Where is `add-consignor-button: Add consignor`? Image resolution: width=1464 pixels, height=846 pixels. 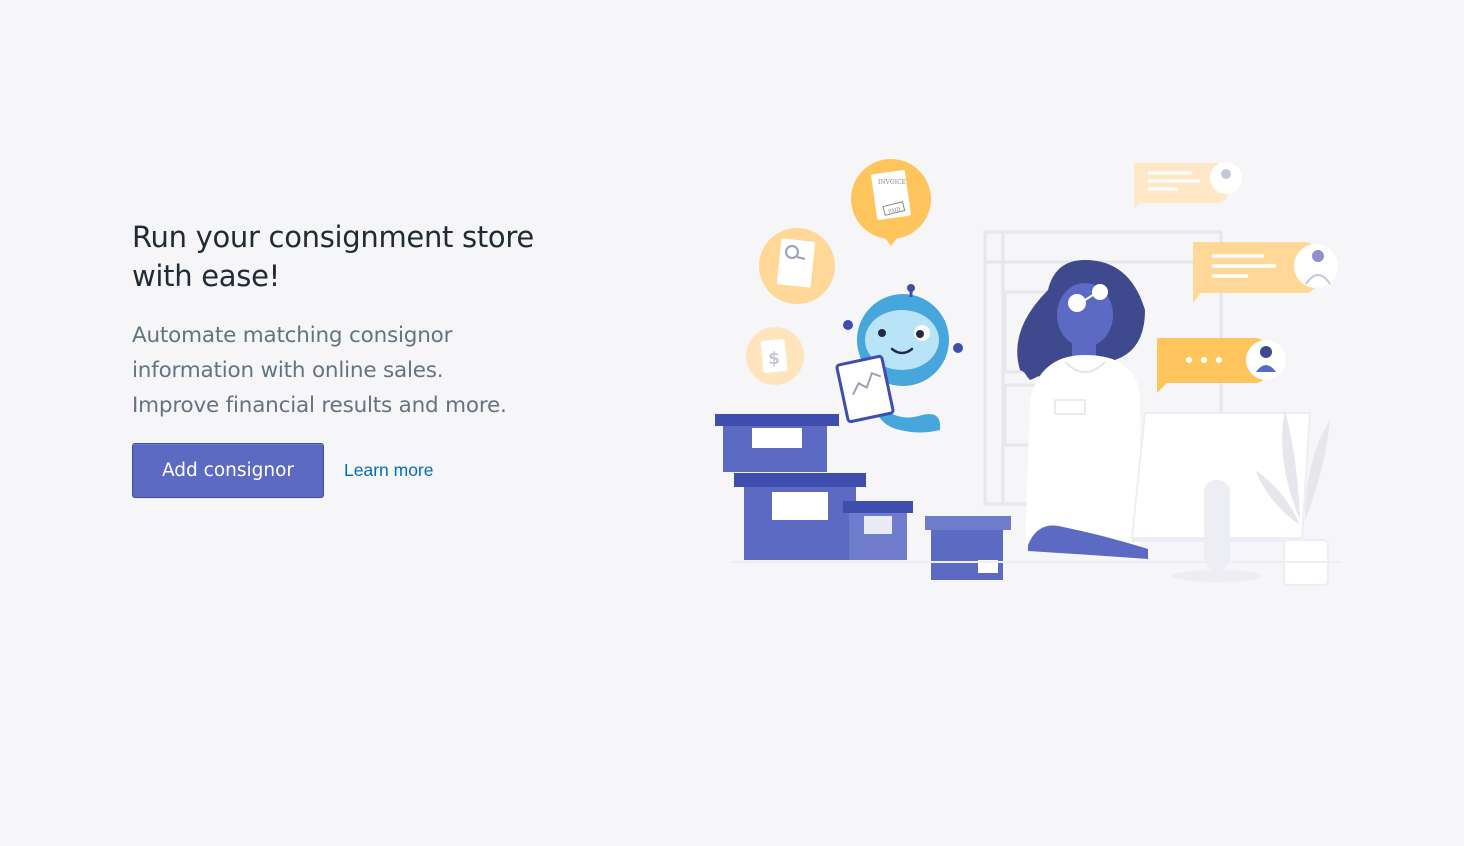 add-consignor-button: Add consignor is located at coordinates (228, 470).